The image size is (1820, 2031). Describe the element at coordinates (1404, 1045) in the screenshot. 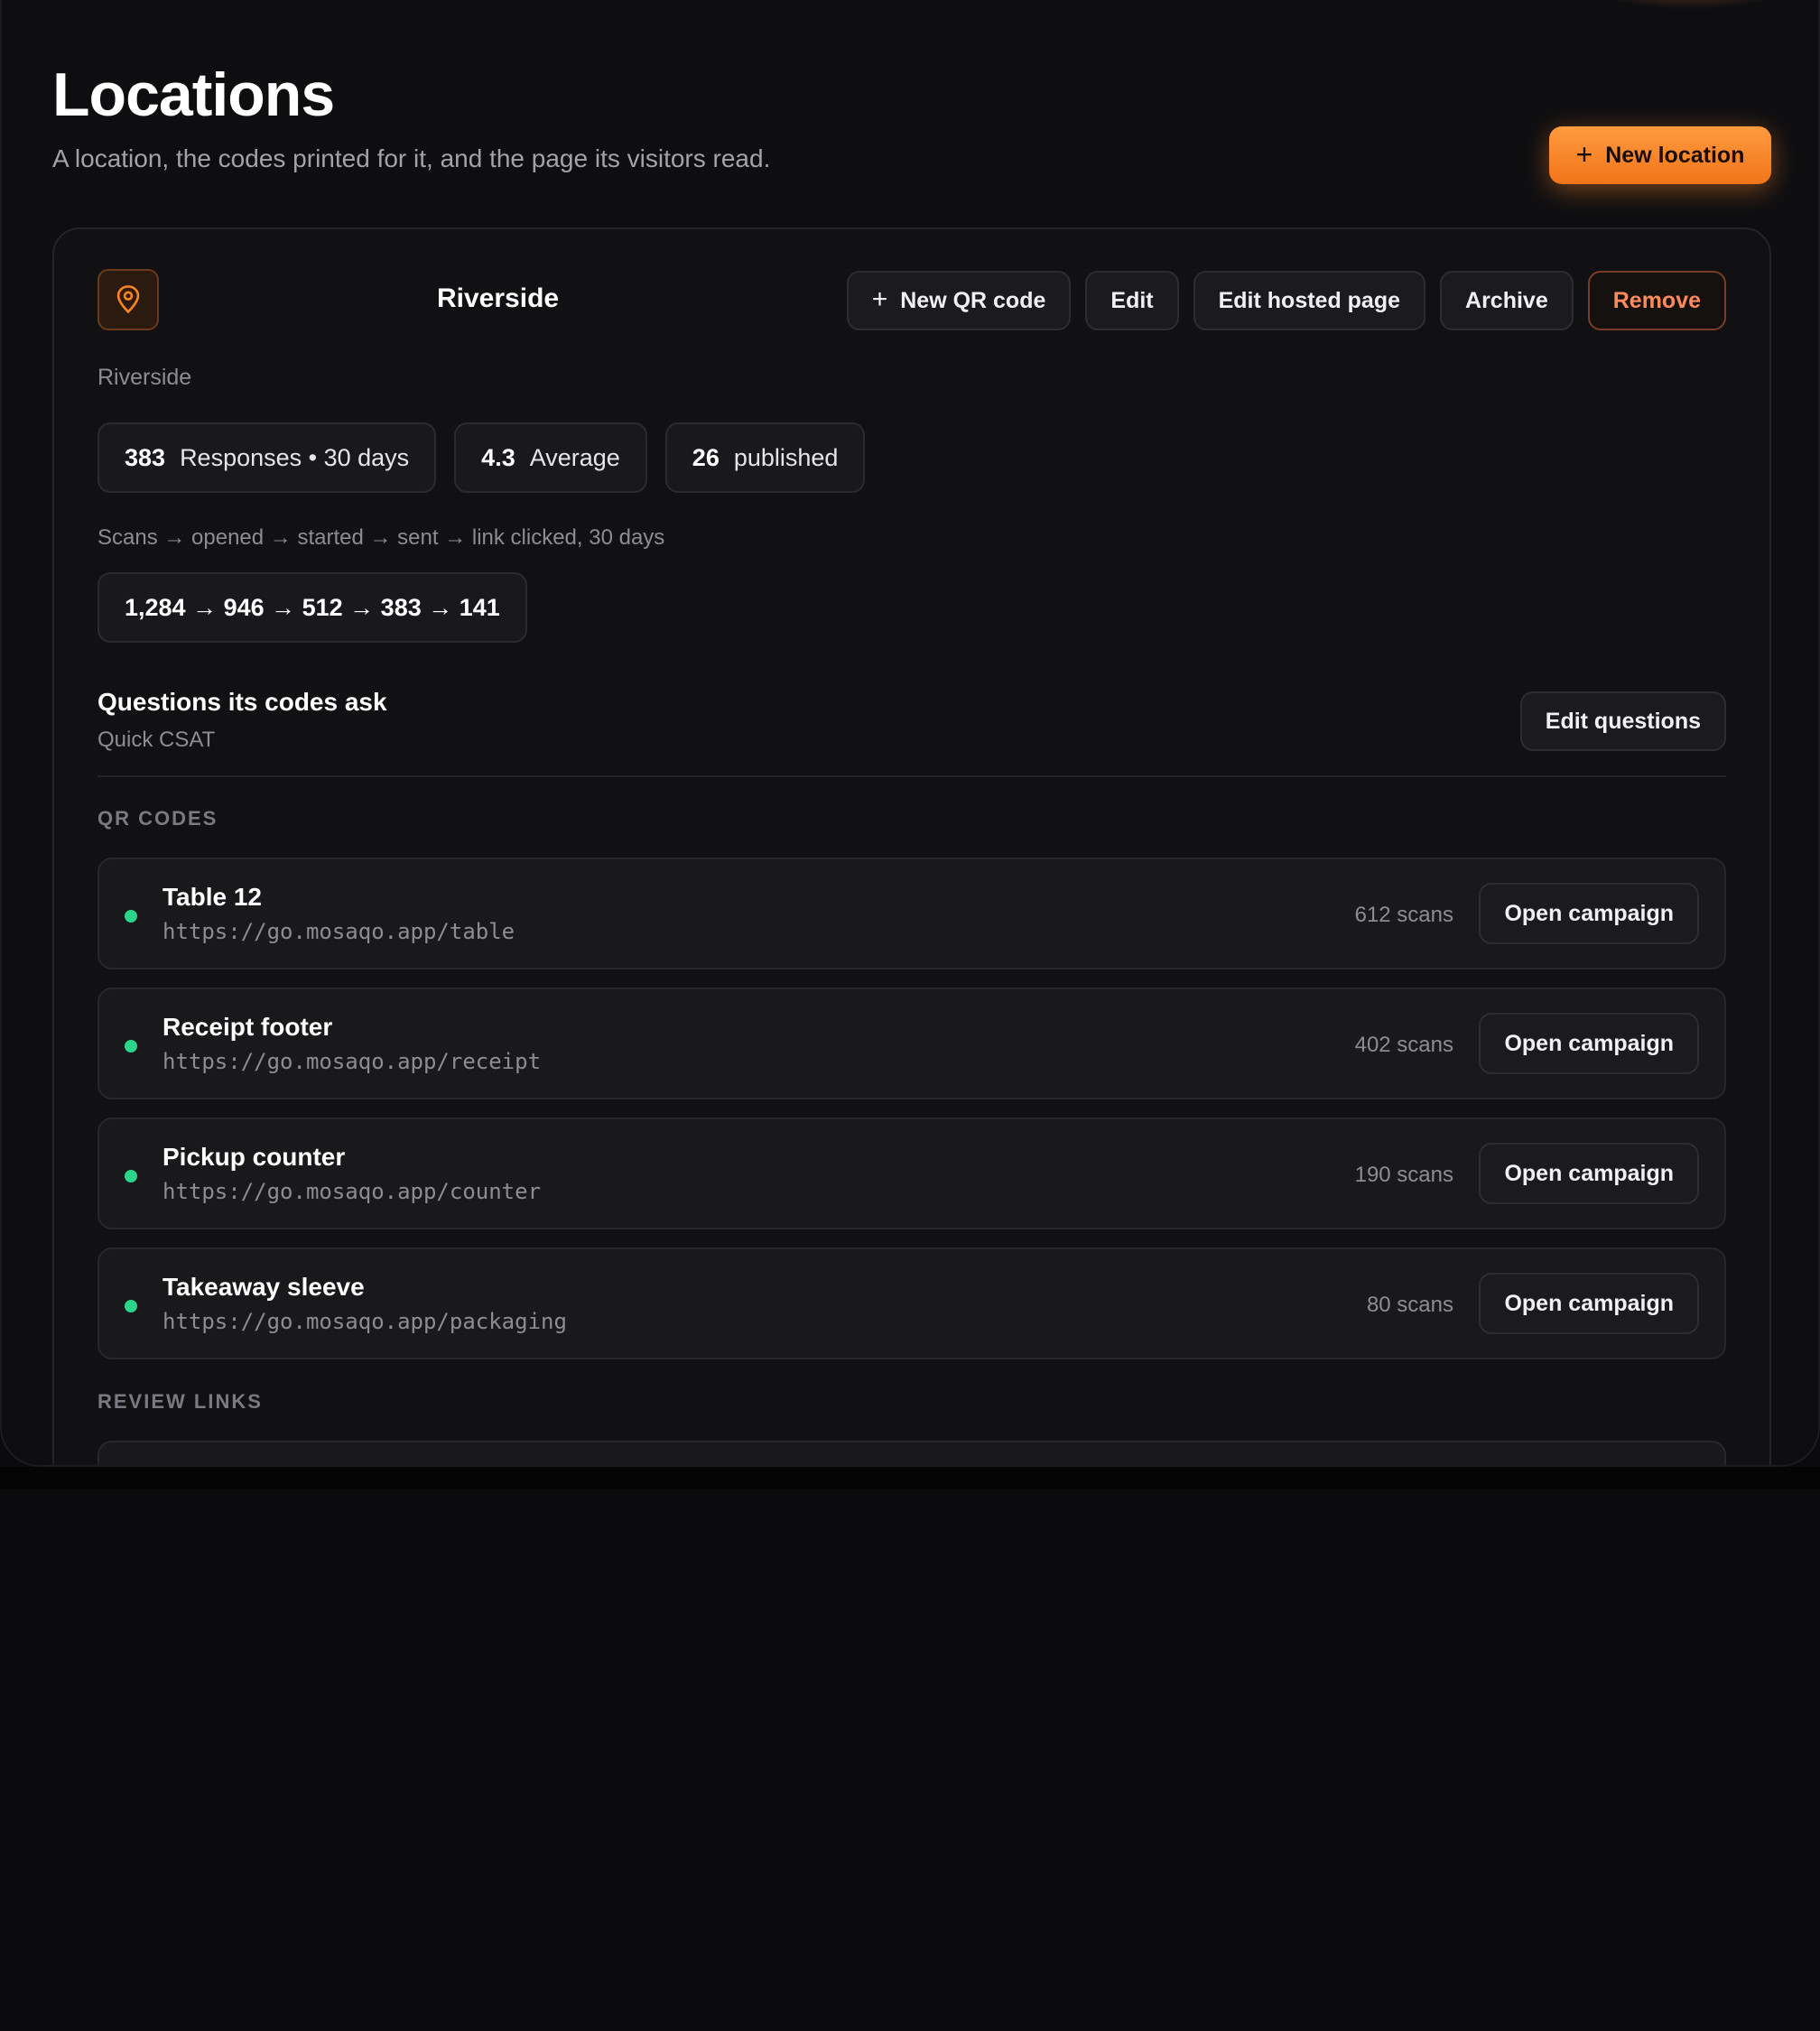

I see `qr-code-scans: 402 scans` at that location.